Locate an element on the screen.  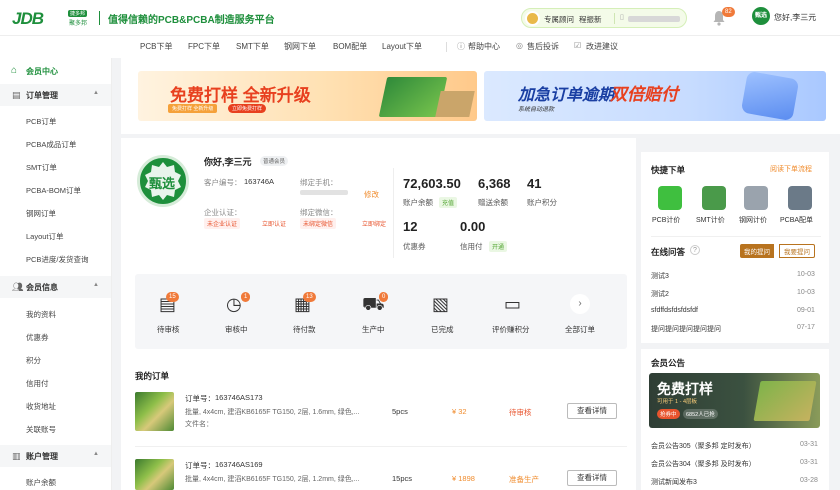
edit-phone-link: 修改 is located at coordinates (371, 194).